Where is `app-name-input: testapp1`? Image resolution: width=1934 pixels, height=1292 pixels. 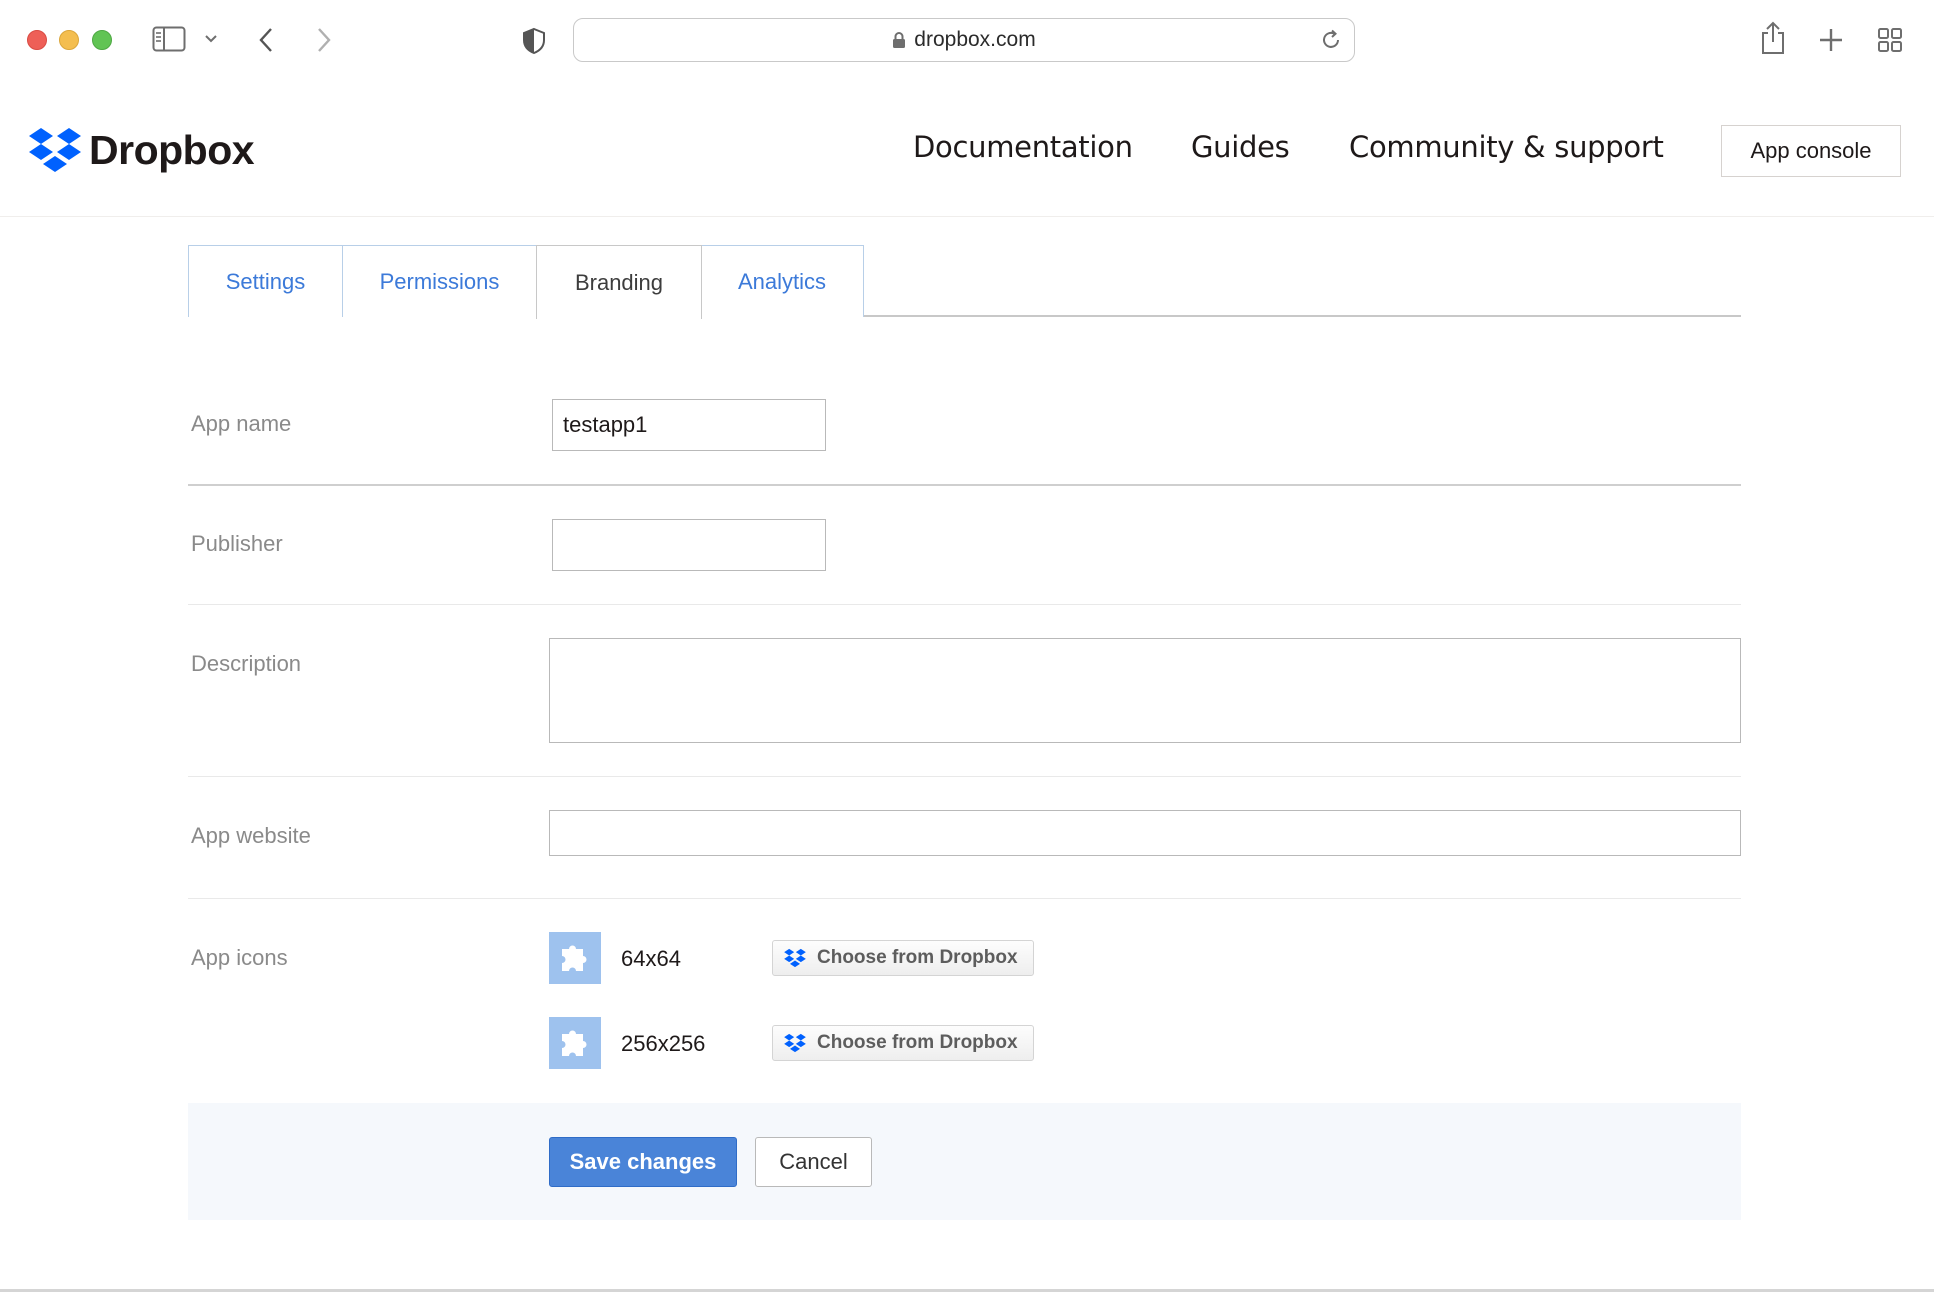
app-name-input: testapp1 is located at coordinates (689, 425).